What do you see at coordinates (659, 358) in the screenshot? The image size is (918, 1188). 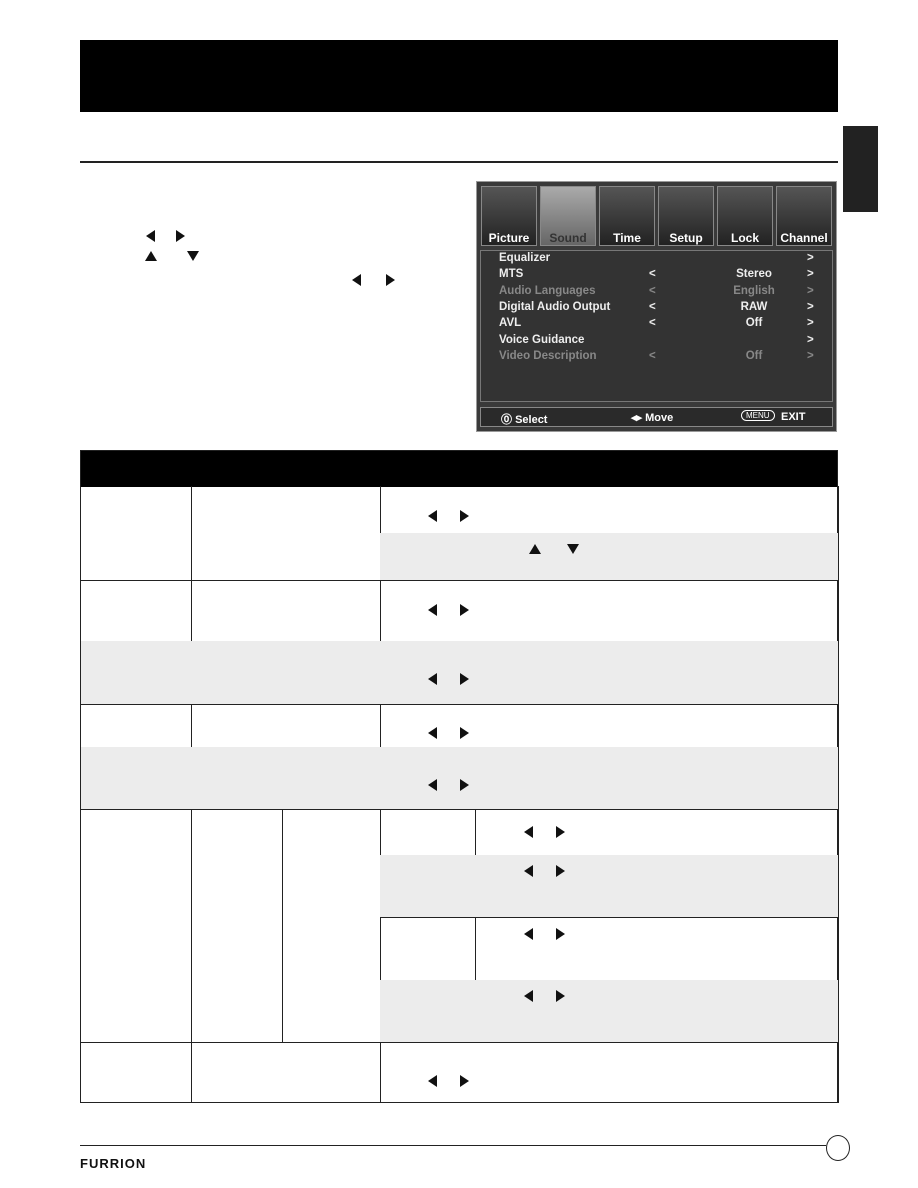 I see `menu-item: Video Description < Off >` at bounding box center [659, 358].